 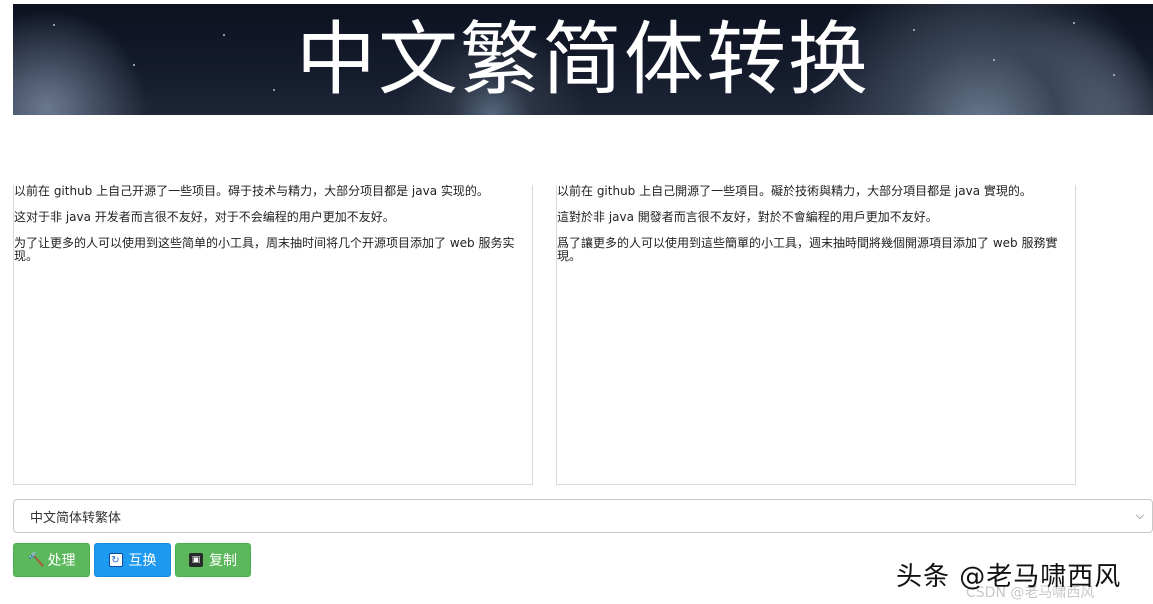 What do you see at coordinates (142, 561) in the screenshot?
I see `swap-button-label: 互换` at bounding box center [142, 561].